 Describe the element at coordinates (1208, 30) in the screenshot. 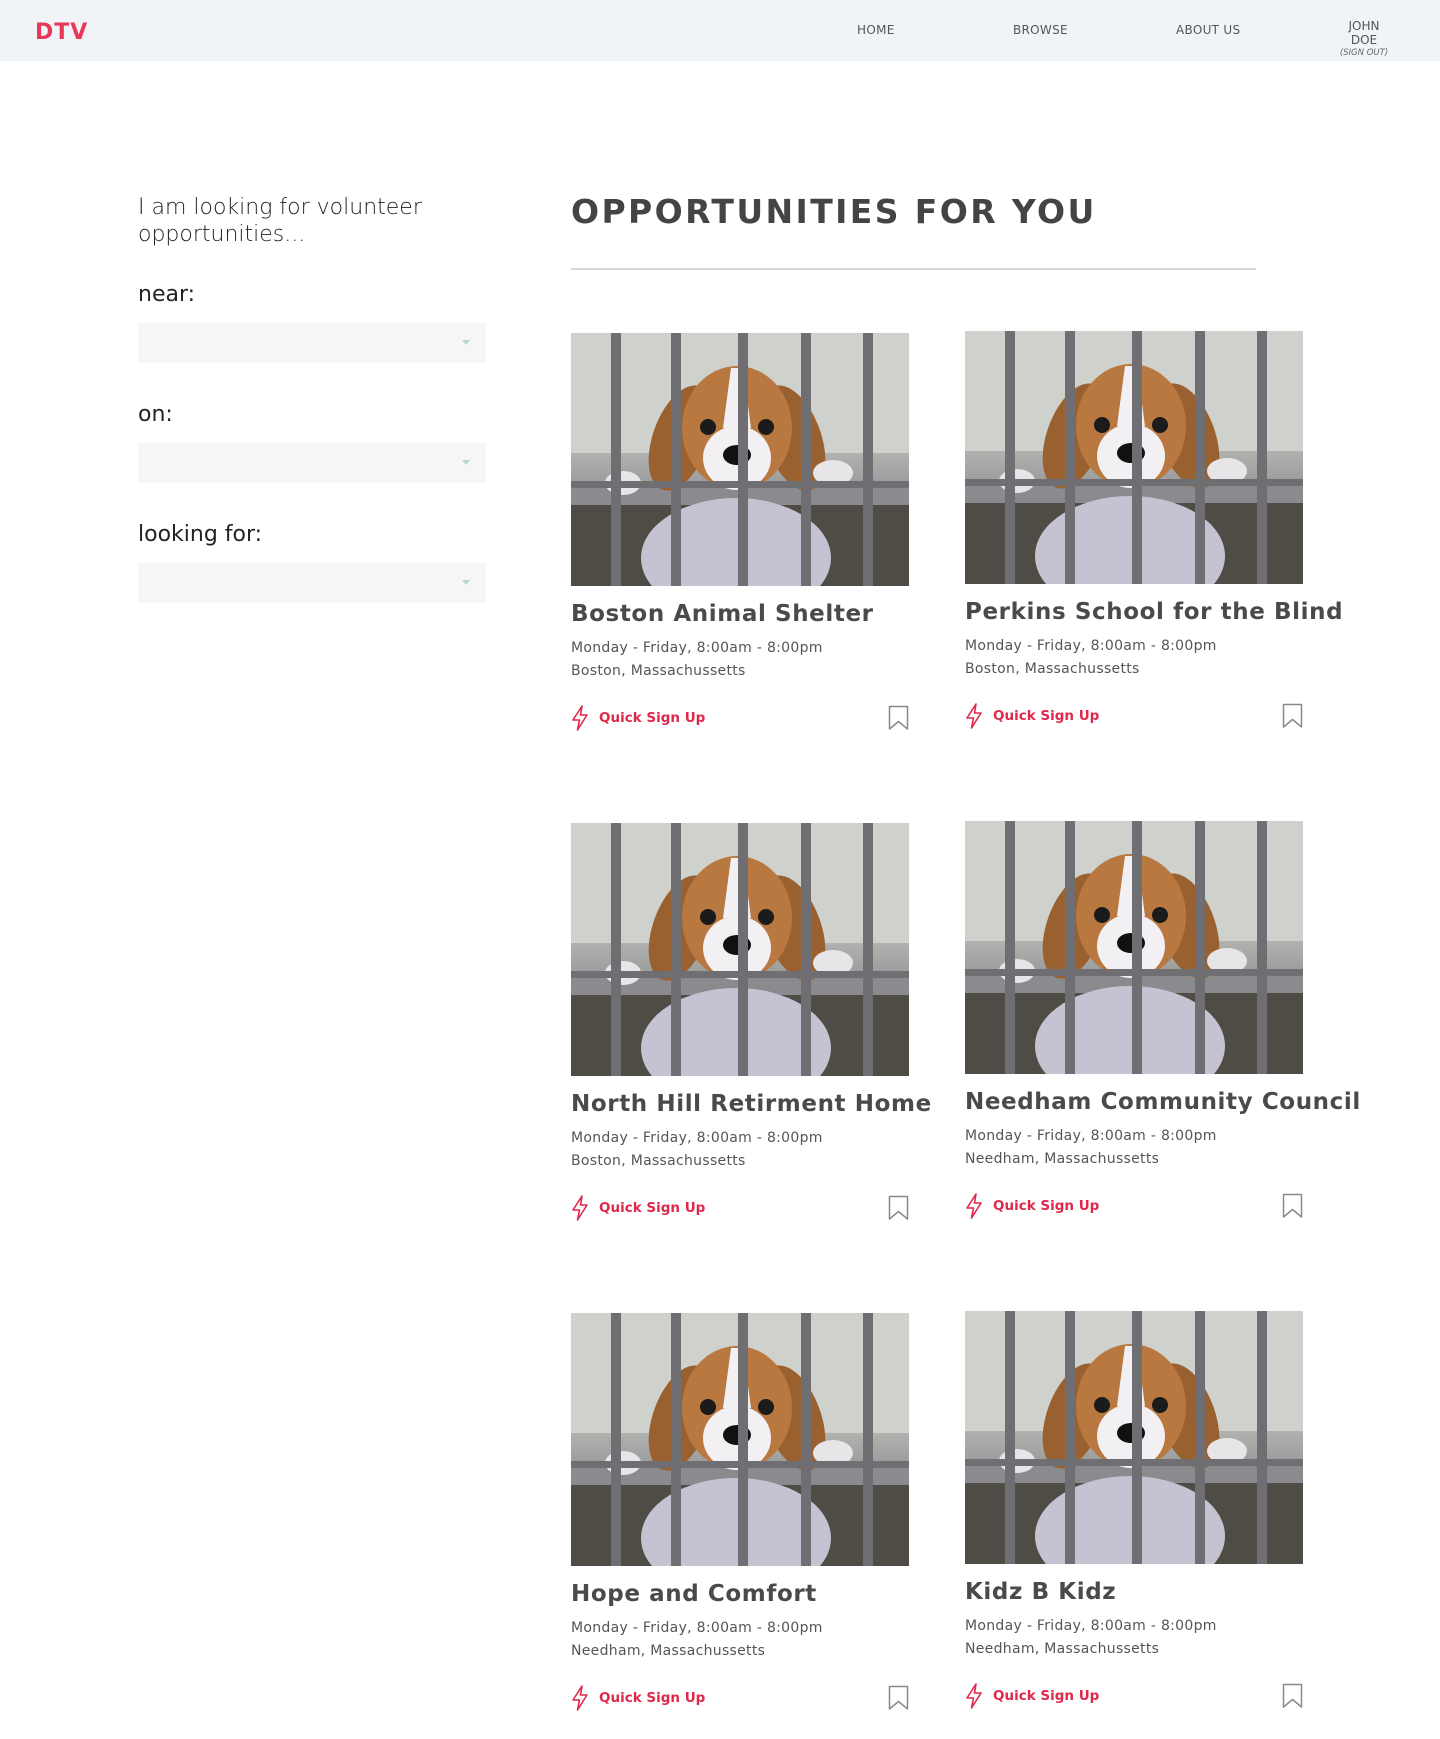

I see `nav-about-us-link: ABOUT US` at that location.